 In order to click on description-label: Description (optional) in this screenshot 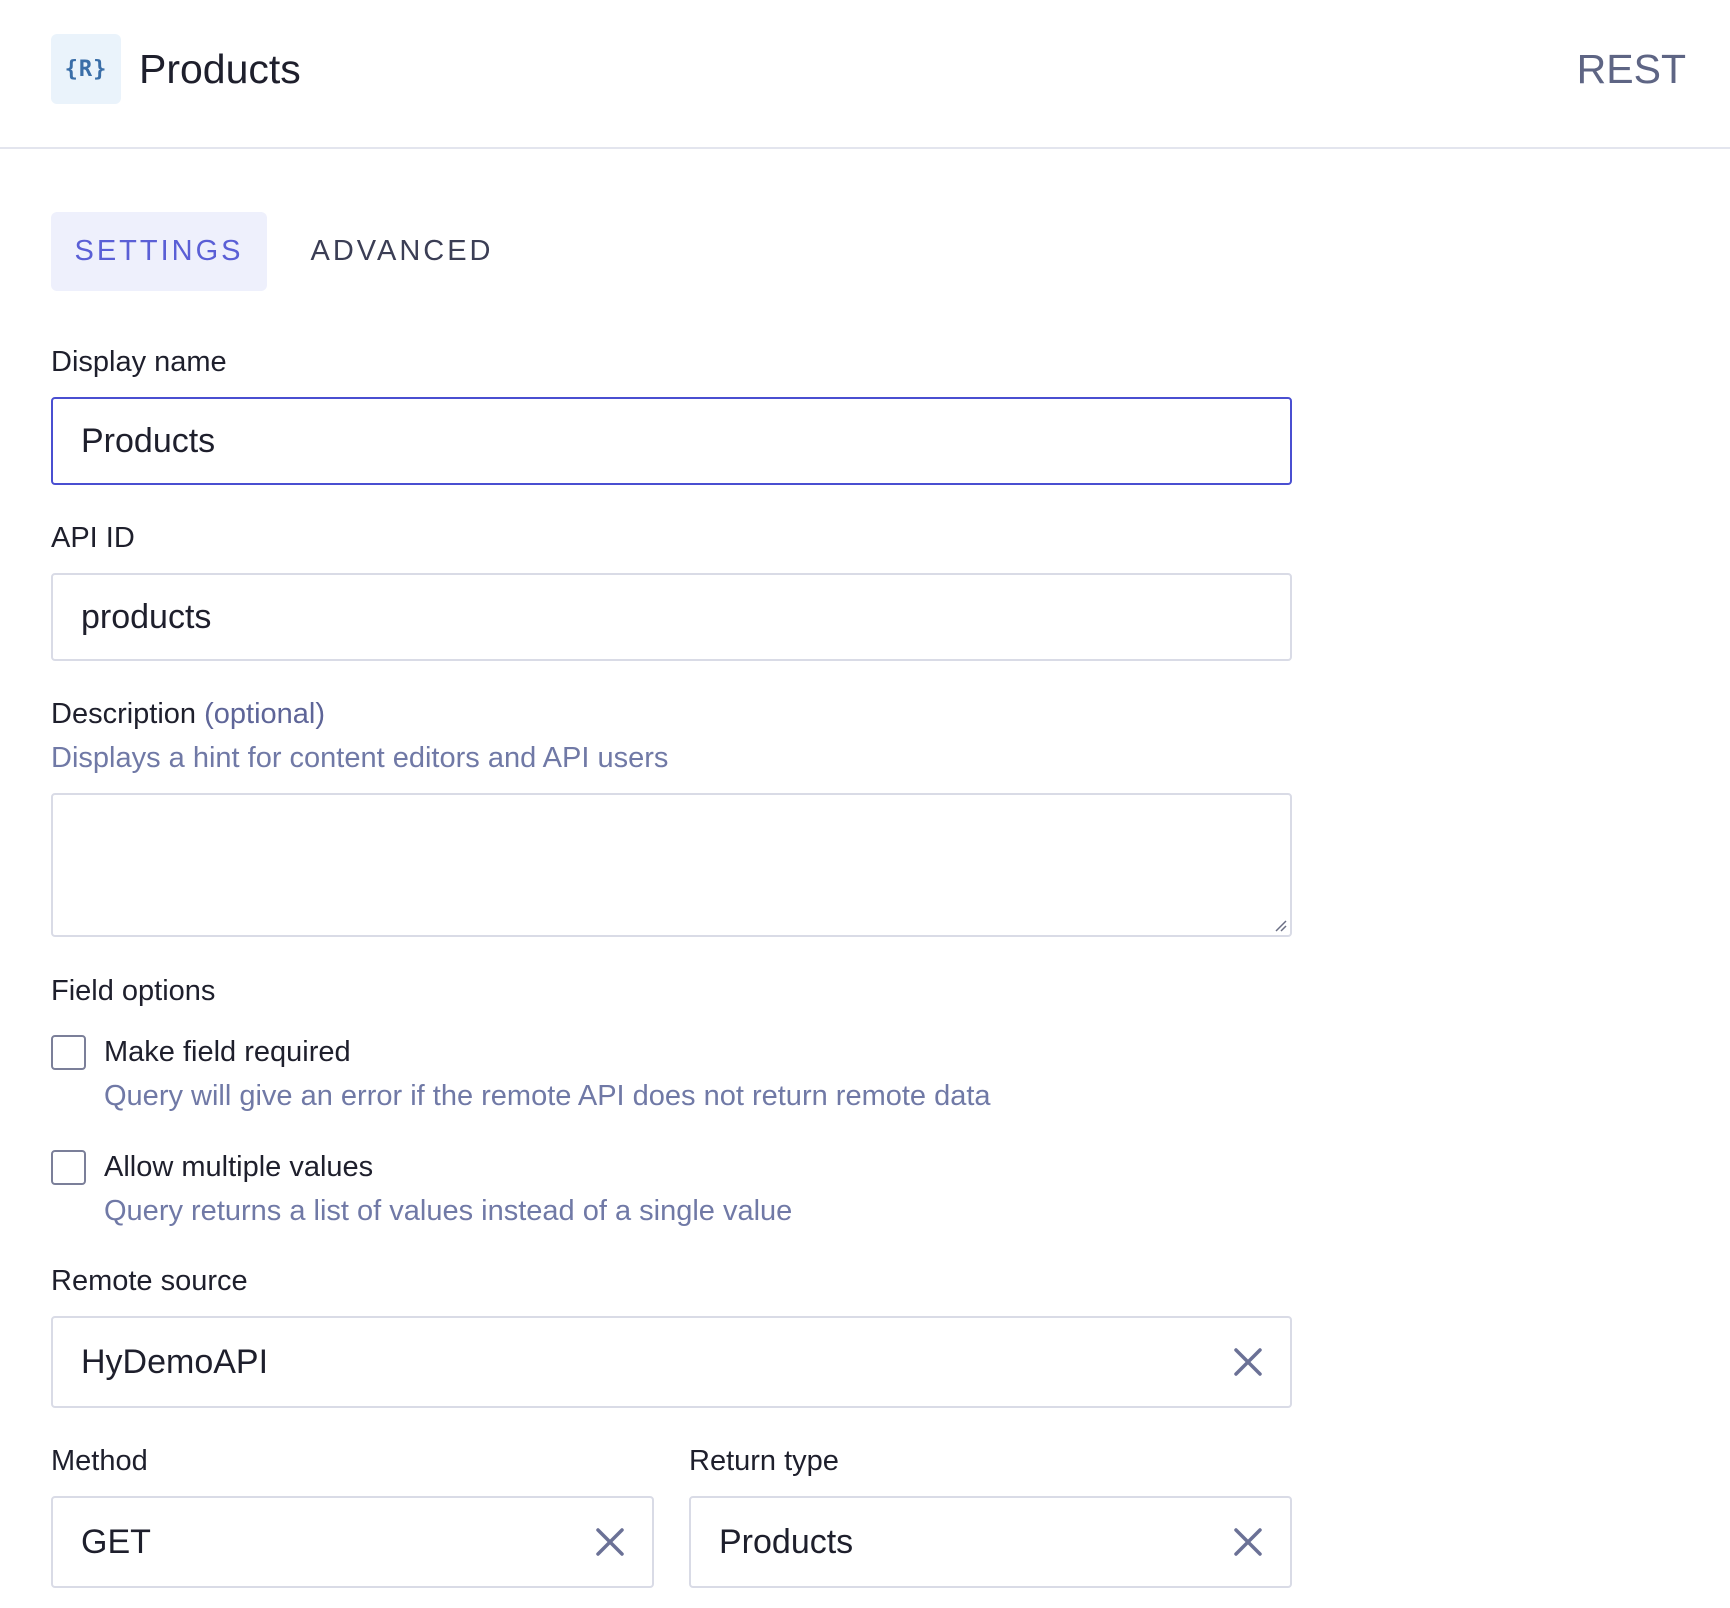, I will do `click(188, 714)`.